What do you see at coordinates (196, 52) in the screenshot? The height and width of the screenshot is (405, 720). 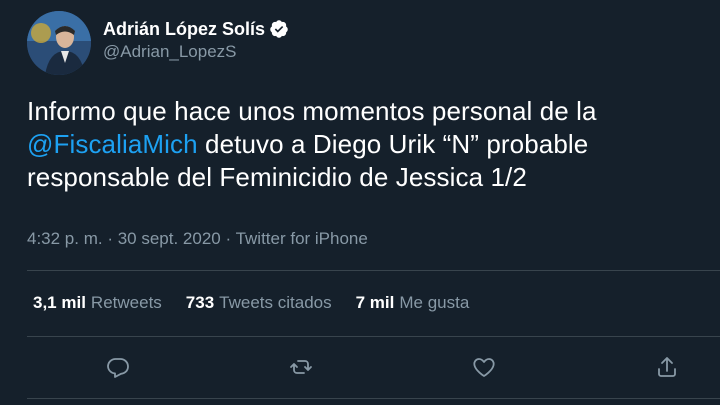 I see `author-handle: @Adrian_LopezS` at bounding box center [196, 52].